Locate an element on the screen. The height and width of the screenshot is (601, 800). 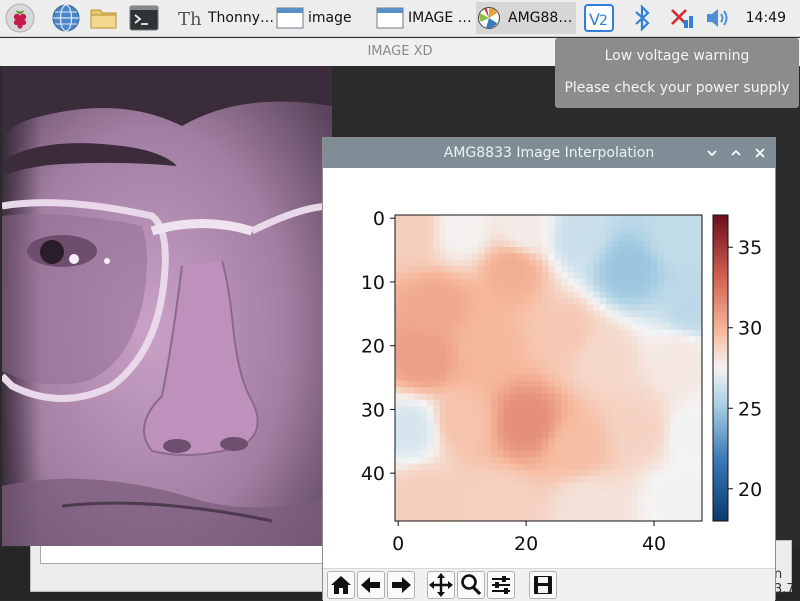
pan-icon is located at coordinates (441, 585).